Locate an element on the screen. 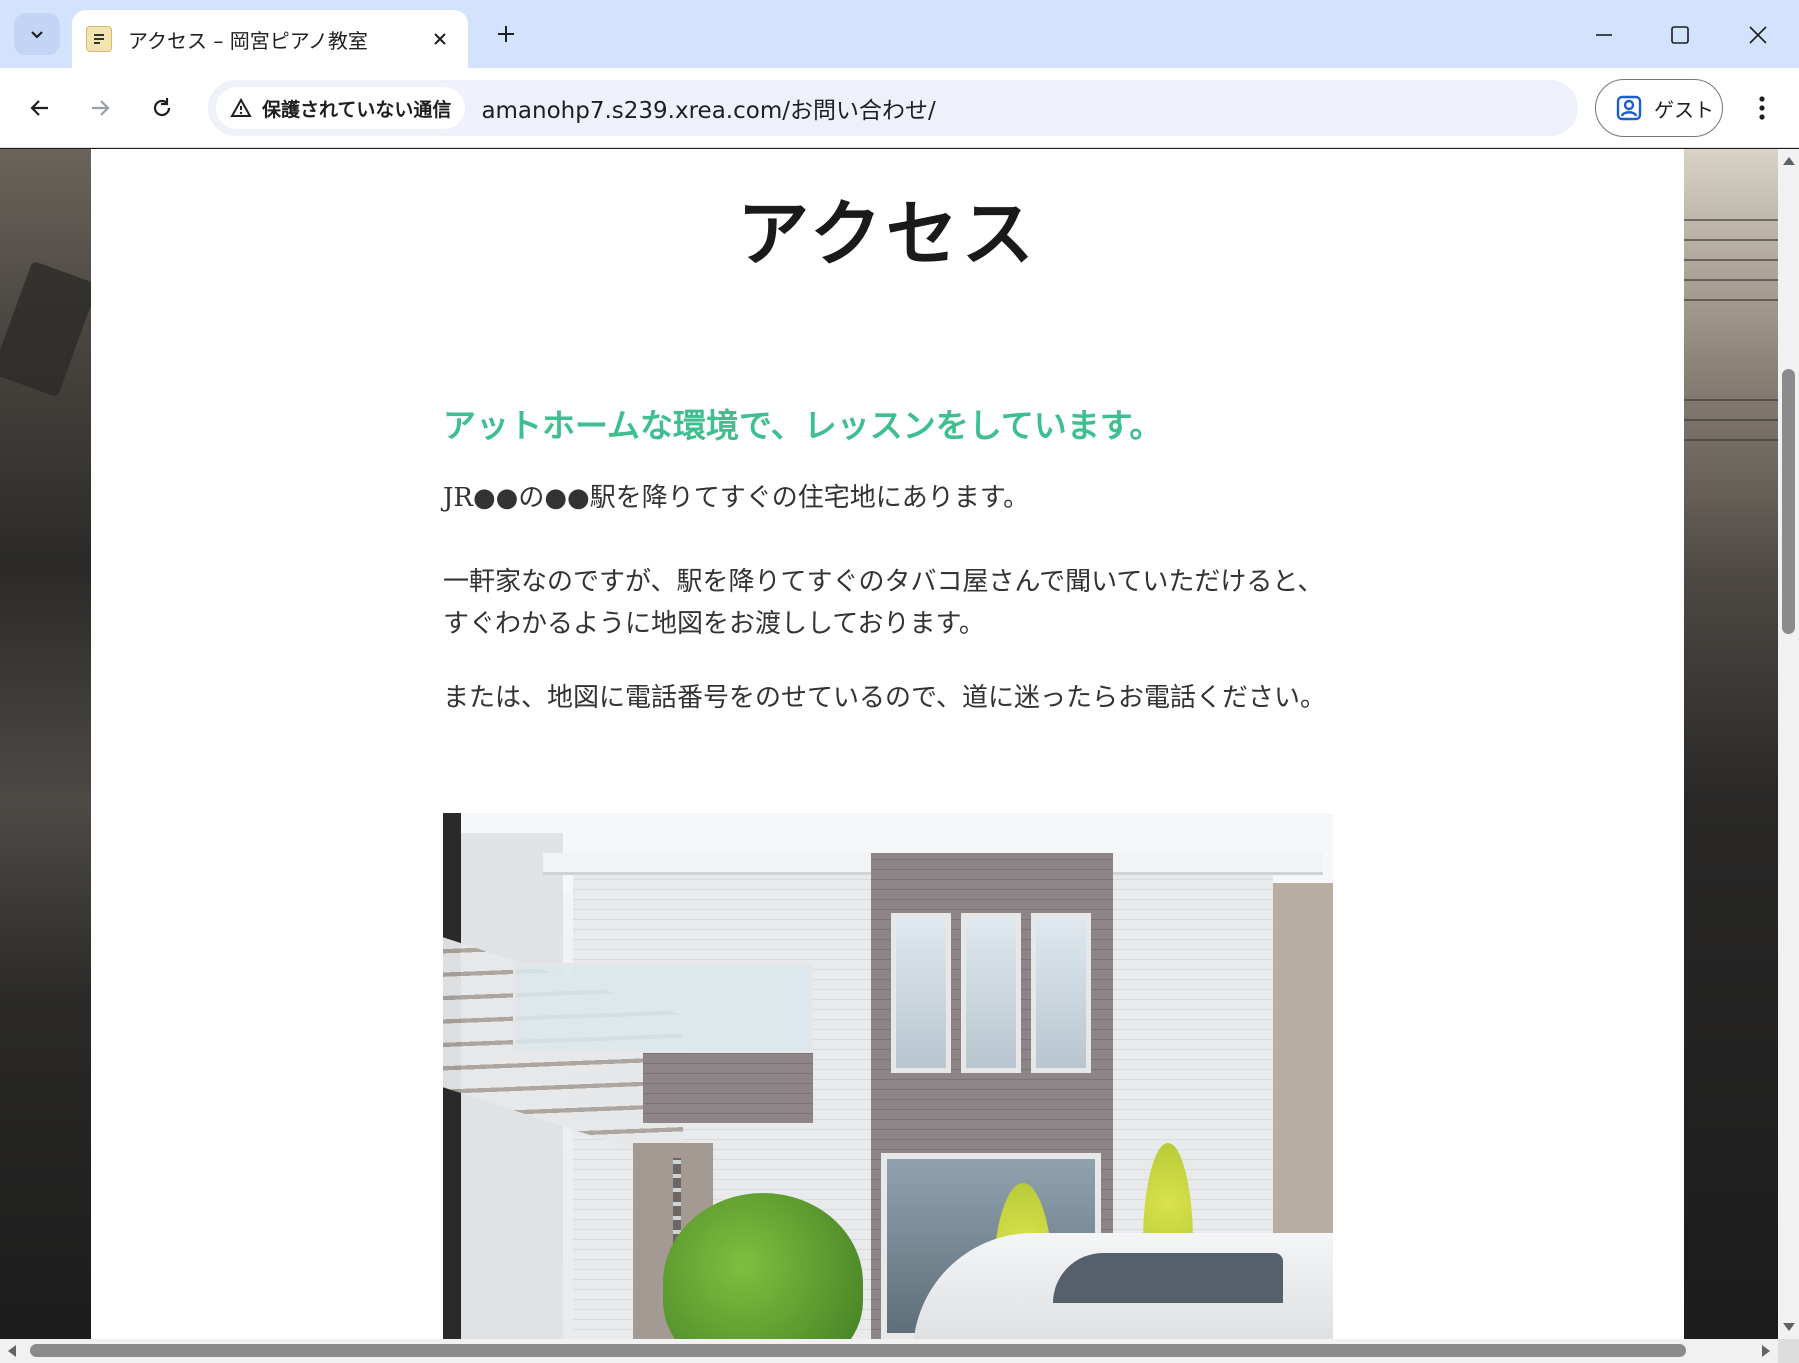 This screenshot has height=1363, width=1799. page-title: アクセス is located at coordinates (887, 234).